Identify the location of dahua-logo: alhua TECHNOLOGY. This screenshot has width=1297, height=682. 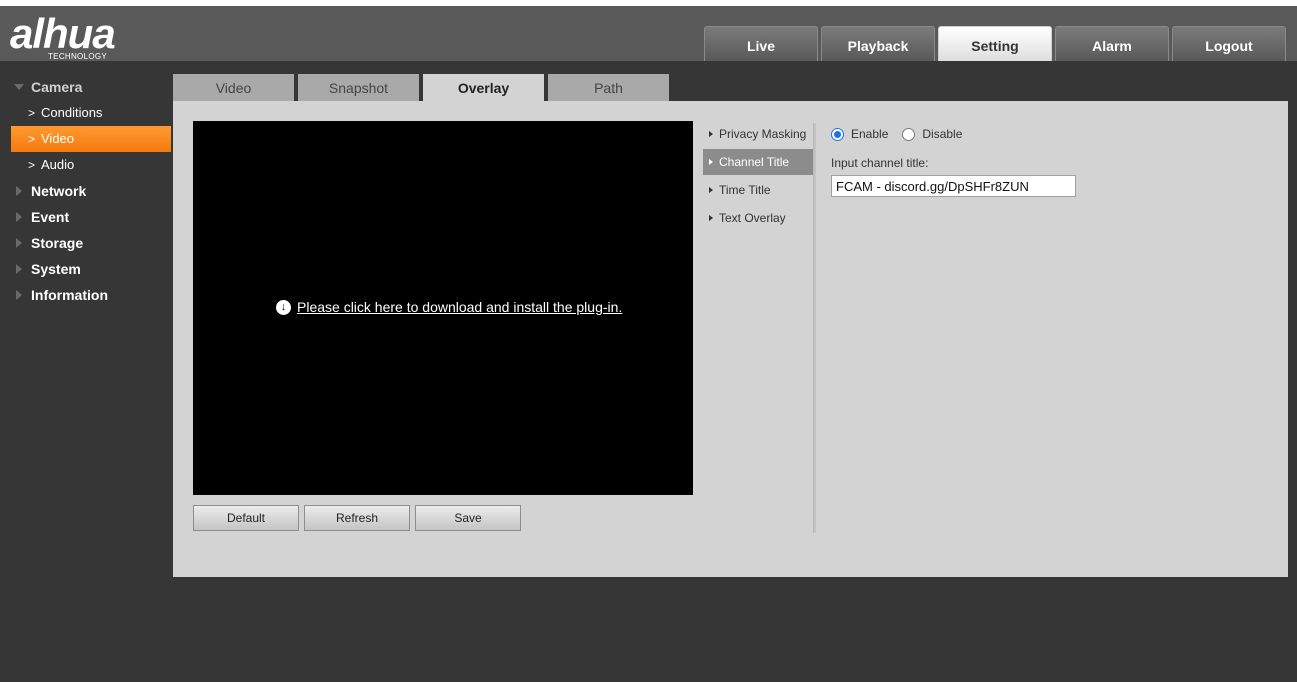
(85, 37).